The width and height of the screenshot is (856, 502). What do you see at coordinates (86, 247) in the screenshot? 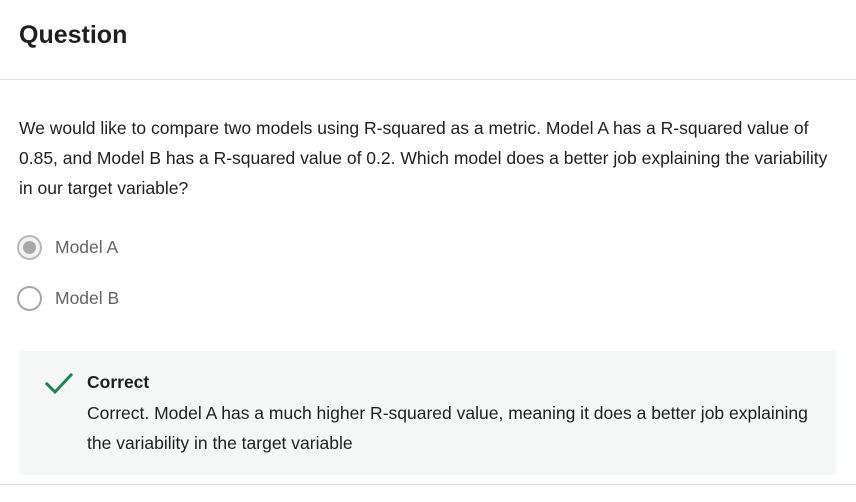
I see `option-label: Model A` at bounding box center [86, 247].